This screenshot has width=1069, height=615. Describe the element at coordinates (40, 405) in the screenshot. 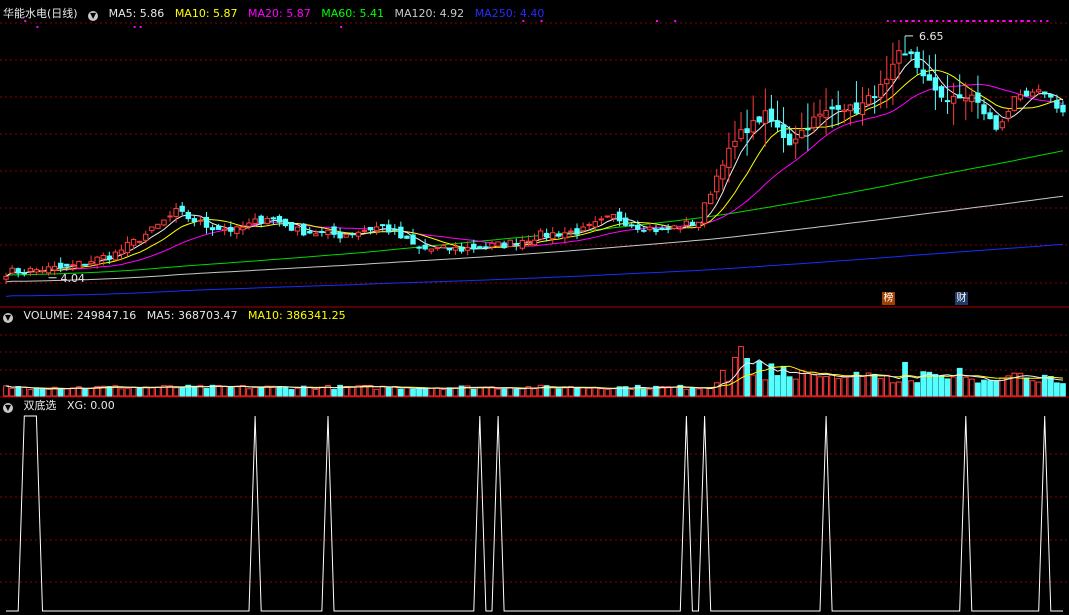

I see `indicator-name: 双底选` at that location.